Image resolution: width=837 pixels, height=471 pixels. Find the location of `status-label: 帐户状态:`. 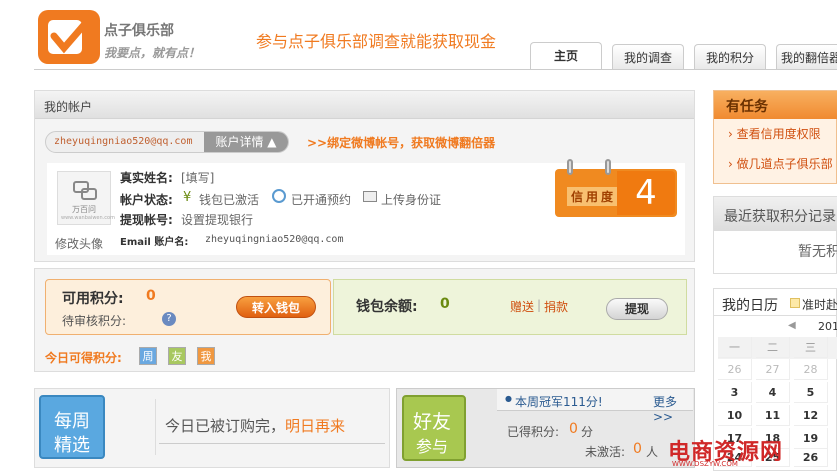

status-label: 帐户状态: is located at coordinates (146, 200).